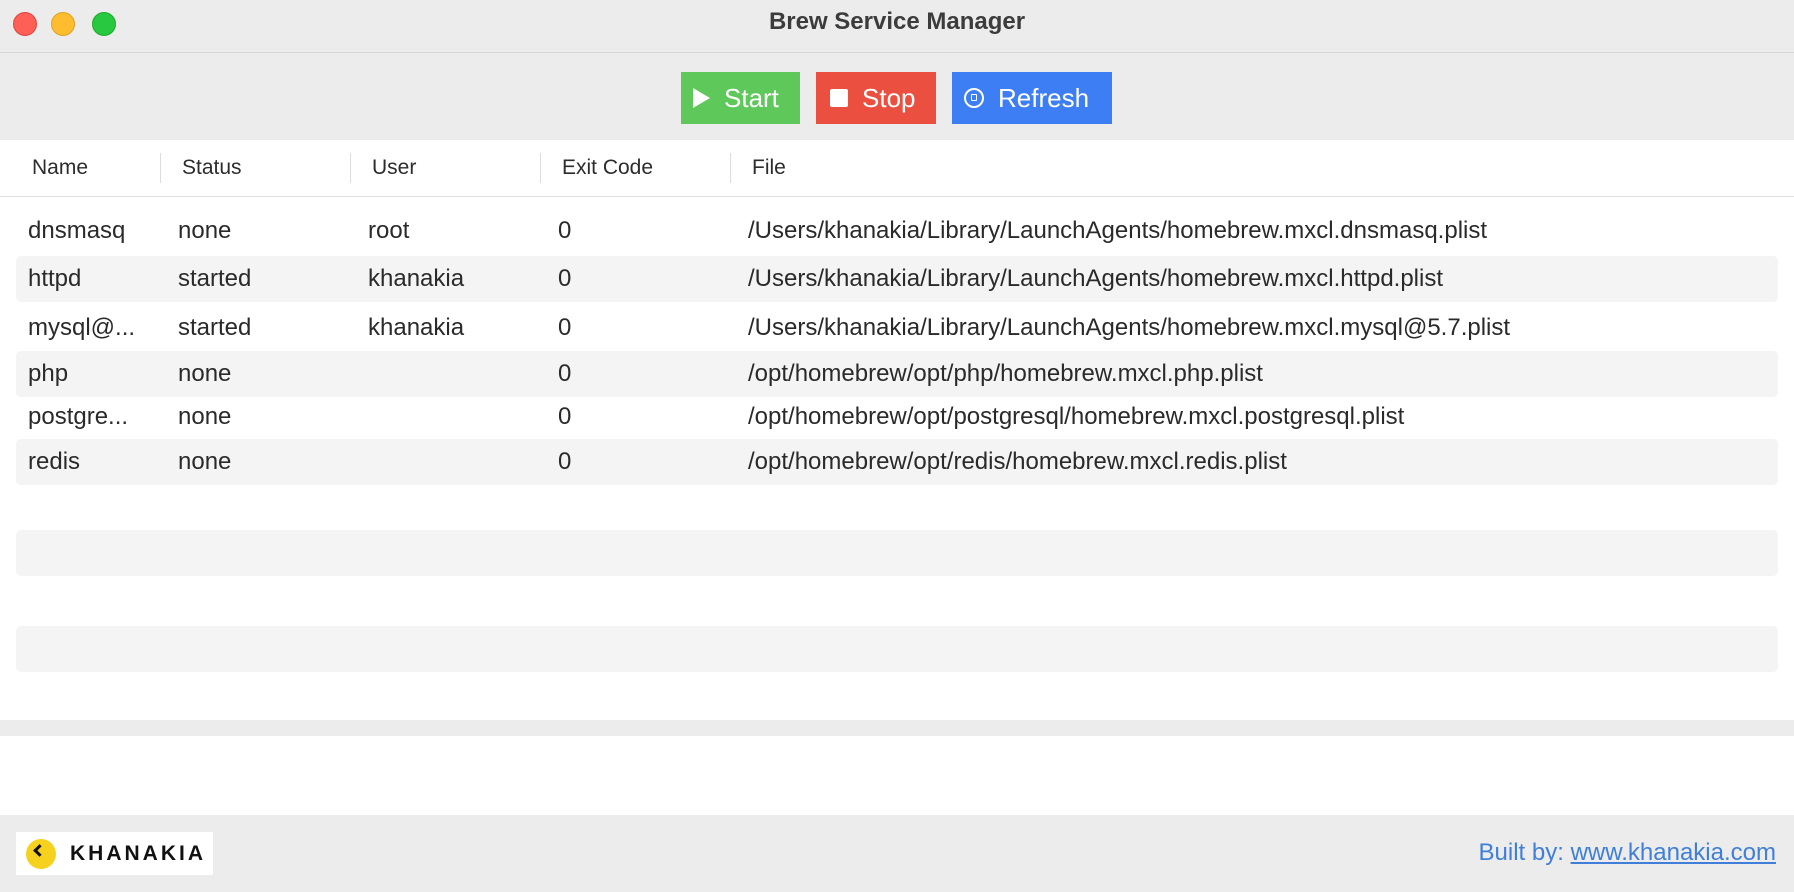  What do you see at coordinates (54, 461) in the screenshot?
I see `cell-name: redis` at bounding box center [54, 461].